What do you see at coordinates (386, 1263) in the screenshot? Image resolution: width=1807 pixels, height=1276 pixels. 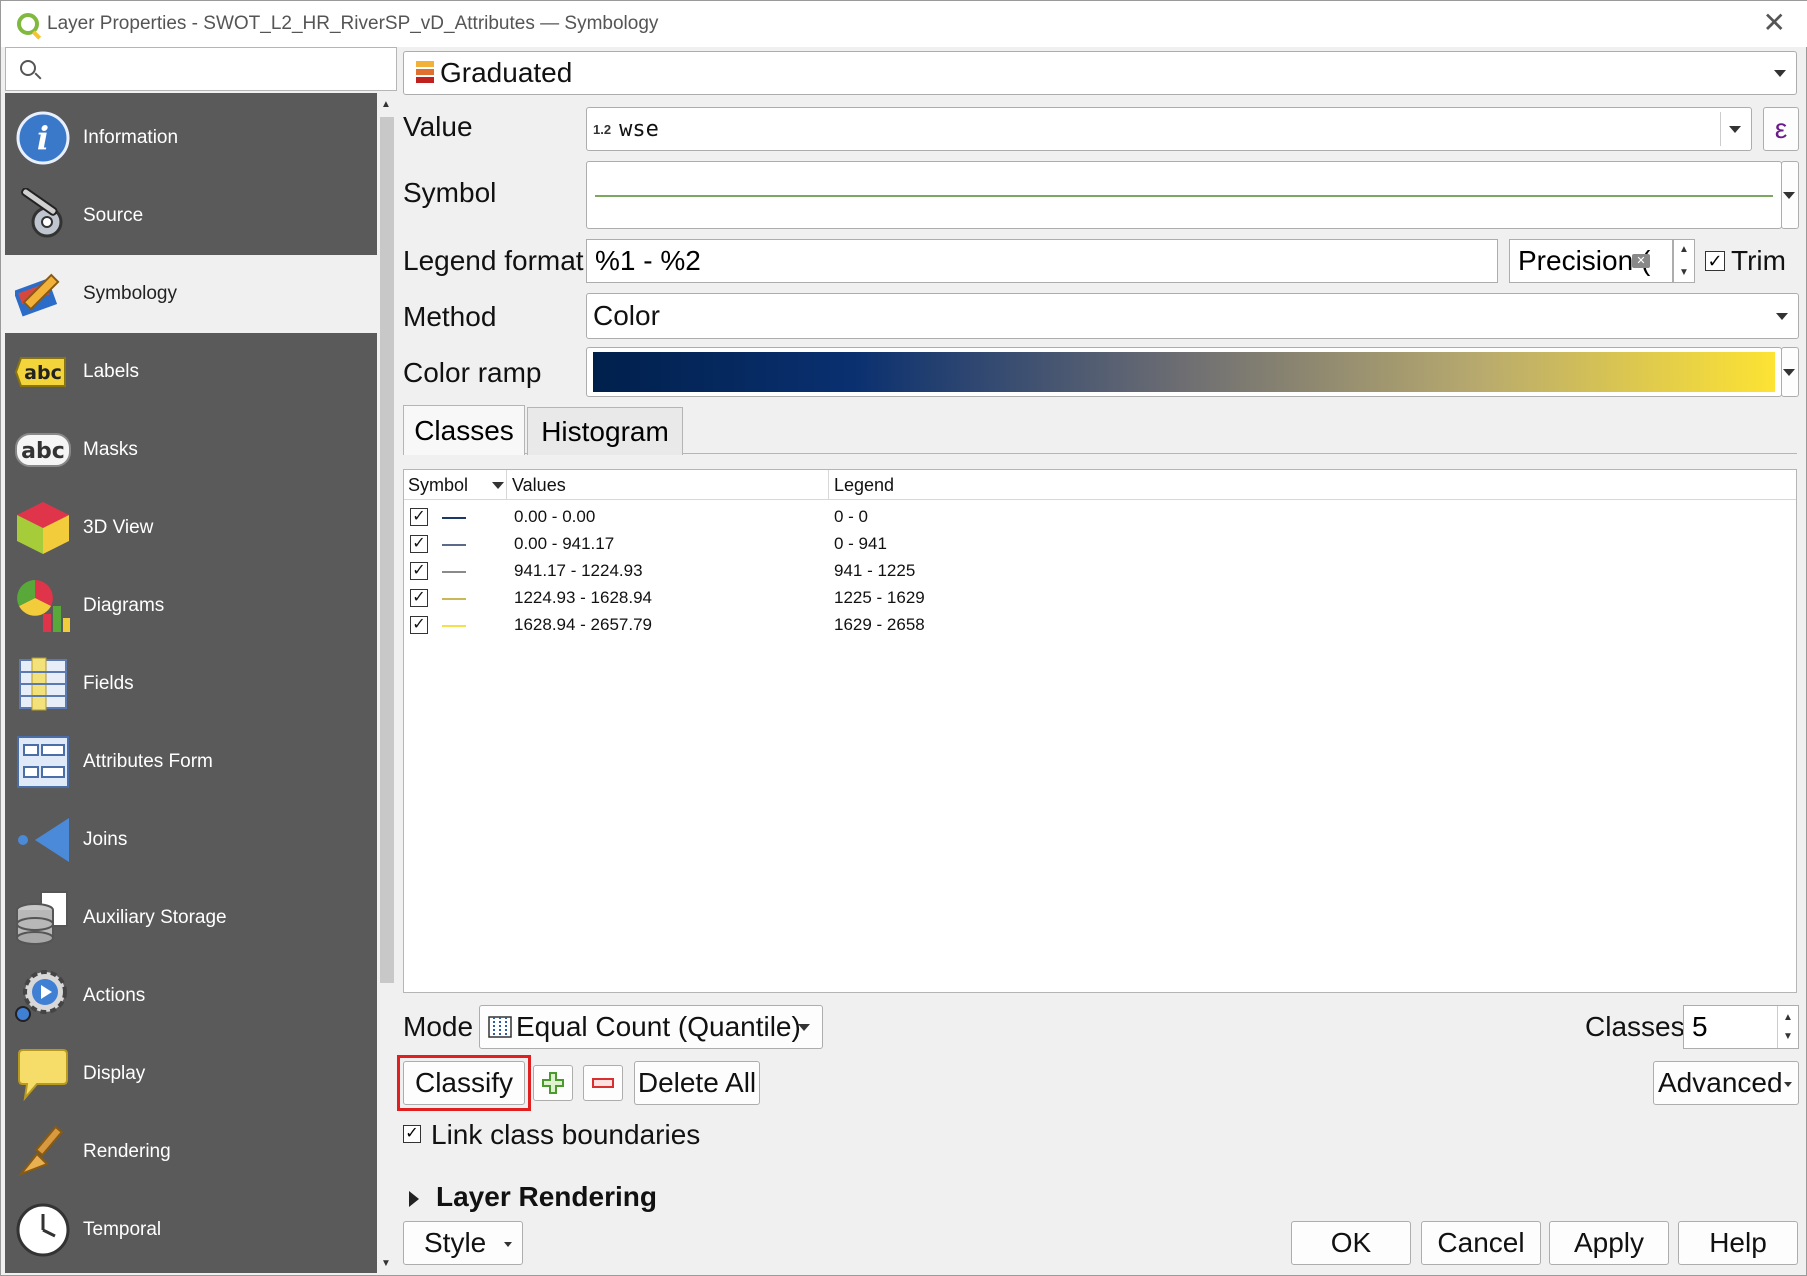 I see `scroll-down-icon: ▼` at bounding box center [386, 1263].